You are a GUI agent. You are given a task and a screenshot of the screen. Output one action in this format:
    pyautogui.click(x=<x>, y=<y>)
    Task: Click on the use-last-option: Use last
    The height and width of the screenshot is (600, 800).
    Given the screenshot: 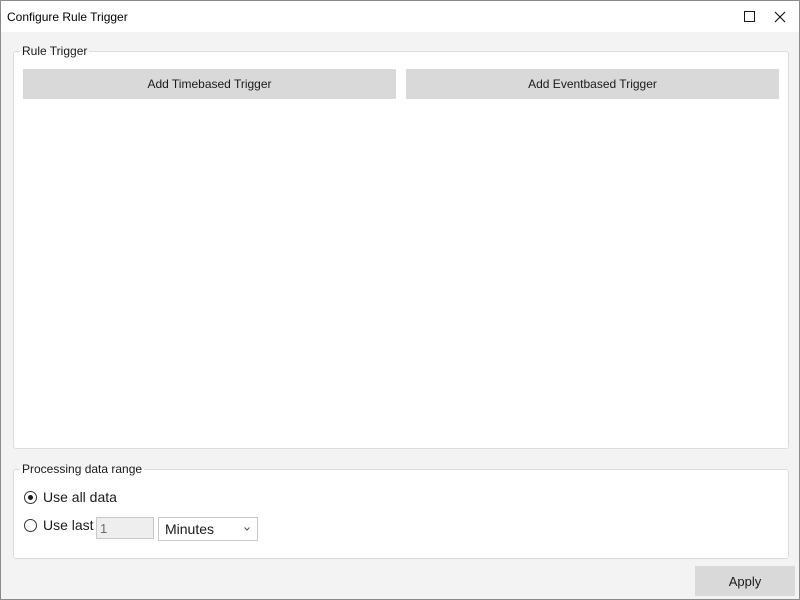 What is the action you would take?
    pyautogui.click(x=59, y=525)
    